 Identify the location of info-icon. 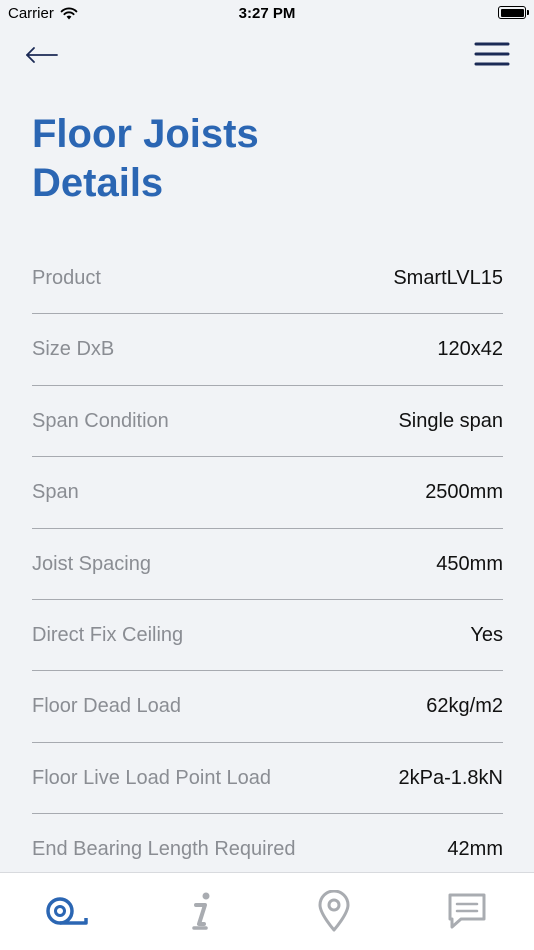
(201, 911).